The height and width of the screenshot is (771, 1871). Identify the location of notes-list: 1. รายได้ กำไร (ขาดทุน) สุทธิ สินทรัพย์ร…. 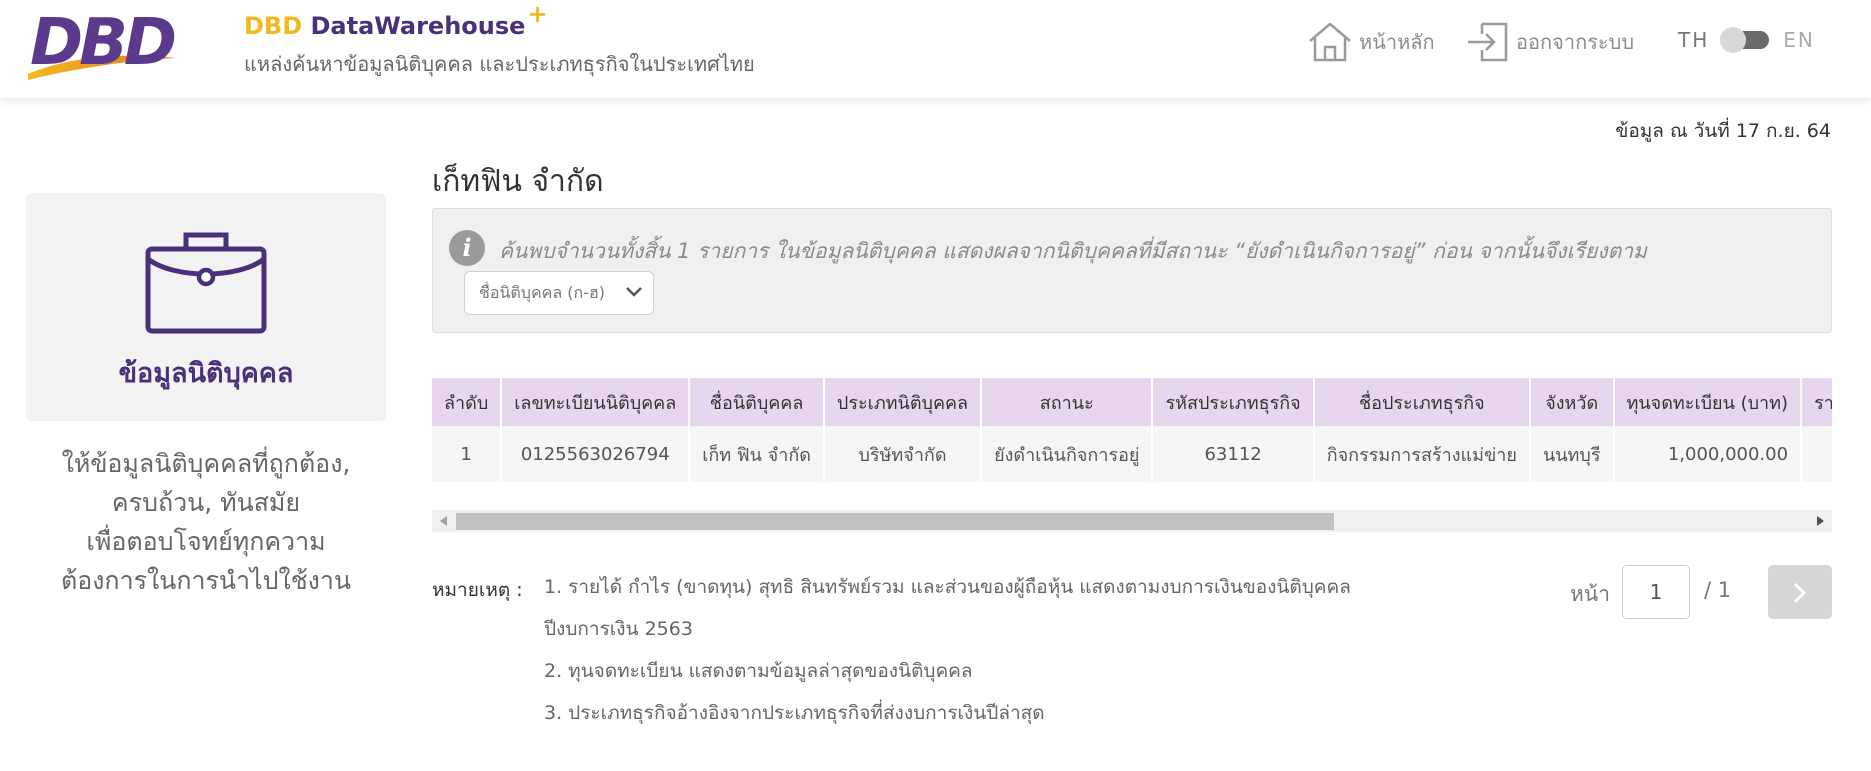
(947, 659).